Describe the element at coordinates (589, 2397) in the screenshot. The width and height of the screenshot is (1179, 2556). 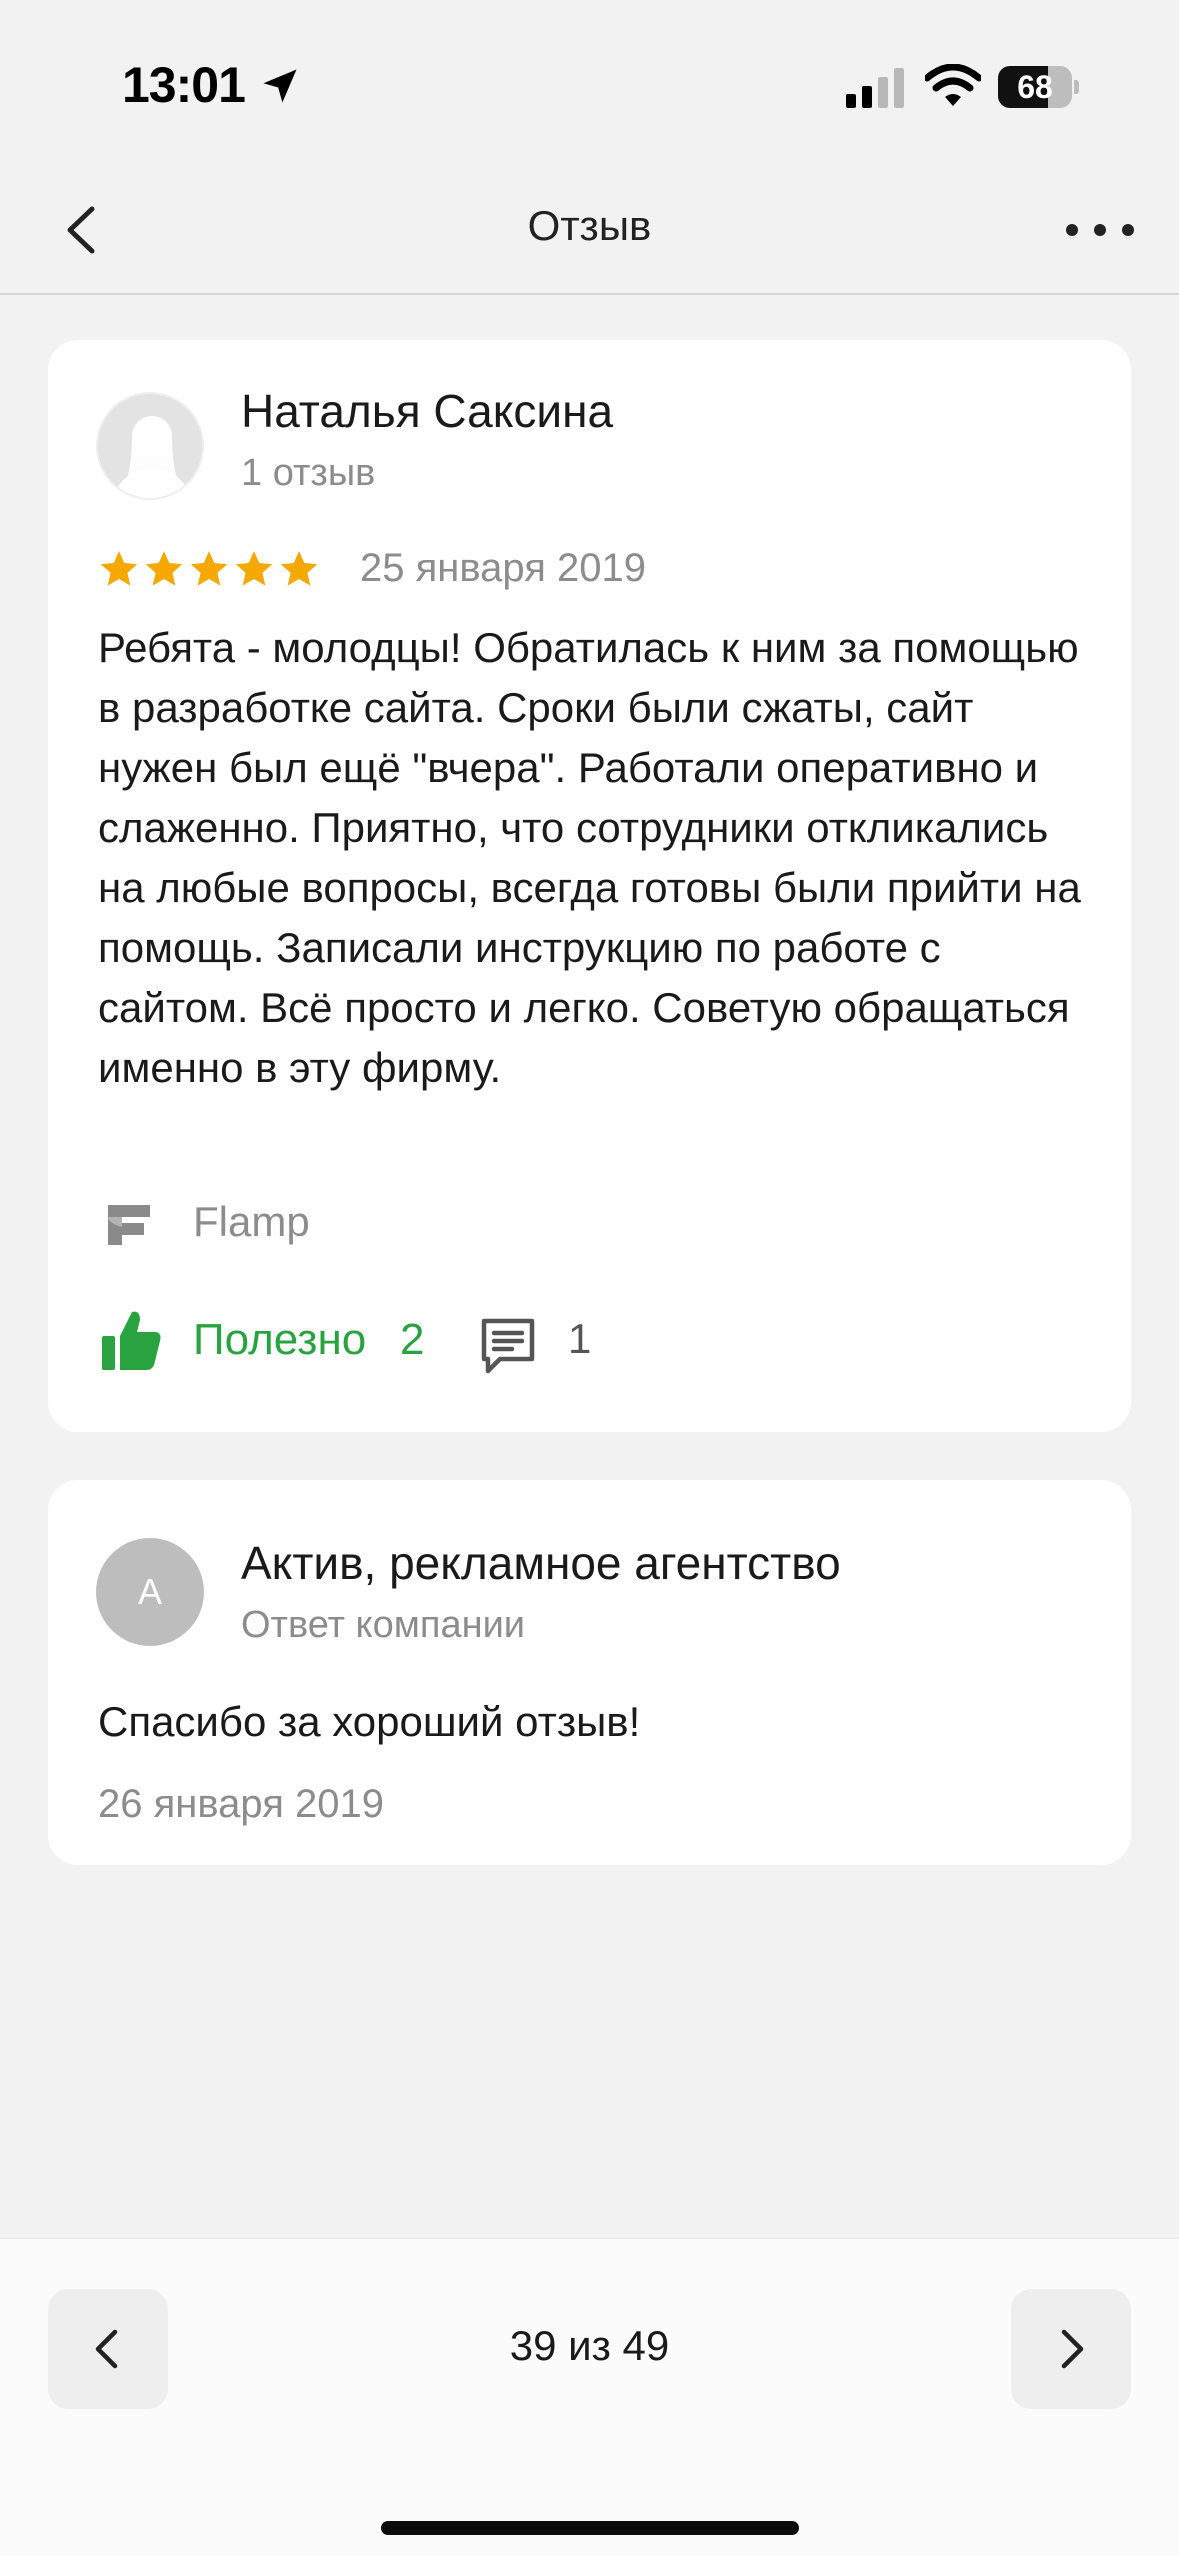
I see `bottom-pager-bar: 39 из 49` at that location.